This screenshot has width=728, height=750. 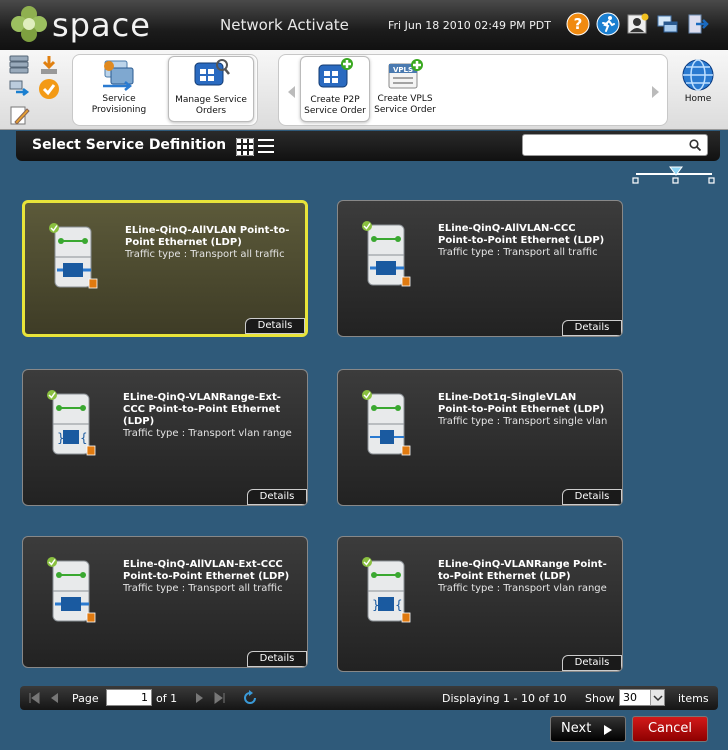 What do you see at coordinates (675, 180) in the screenshot?
I see `zoom-medium-icon` at bounding box center [675, 180].